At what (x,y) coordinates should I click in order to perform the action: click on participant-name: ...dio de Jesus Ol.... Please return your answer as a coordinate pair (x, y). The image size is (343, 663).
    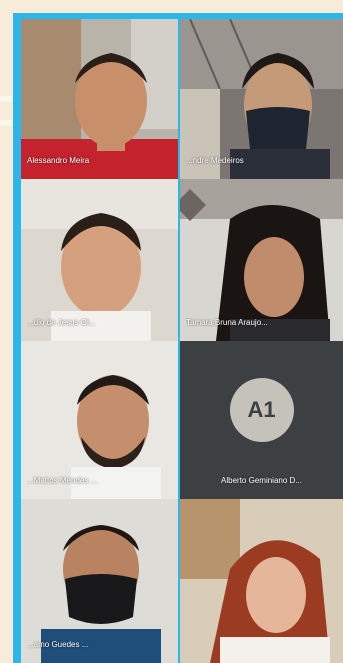
    Looking at the image, I should click on (61, 322).